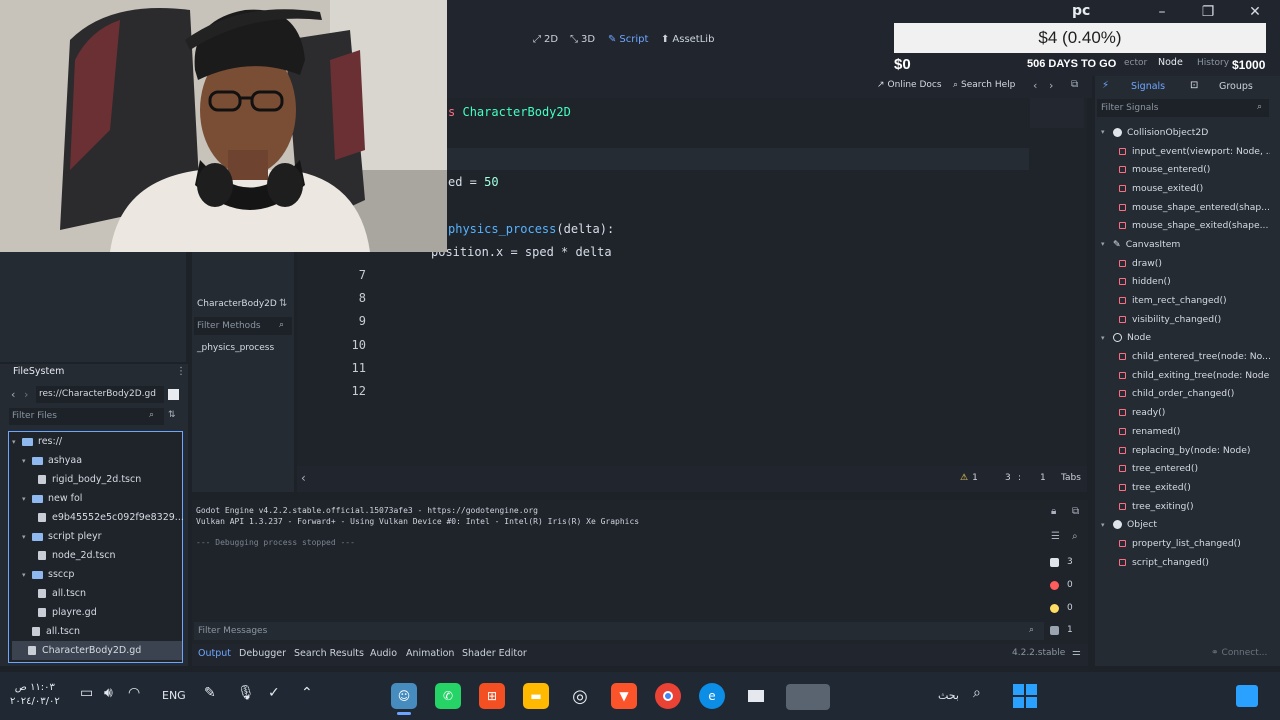 This screenshot has height=720, width=1280. What do you see at coordinates (174, 695) in the screenshot?
I see `language-indicator: ENG` at bounding box center [174, 695].